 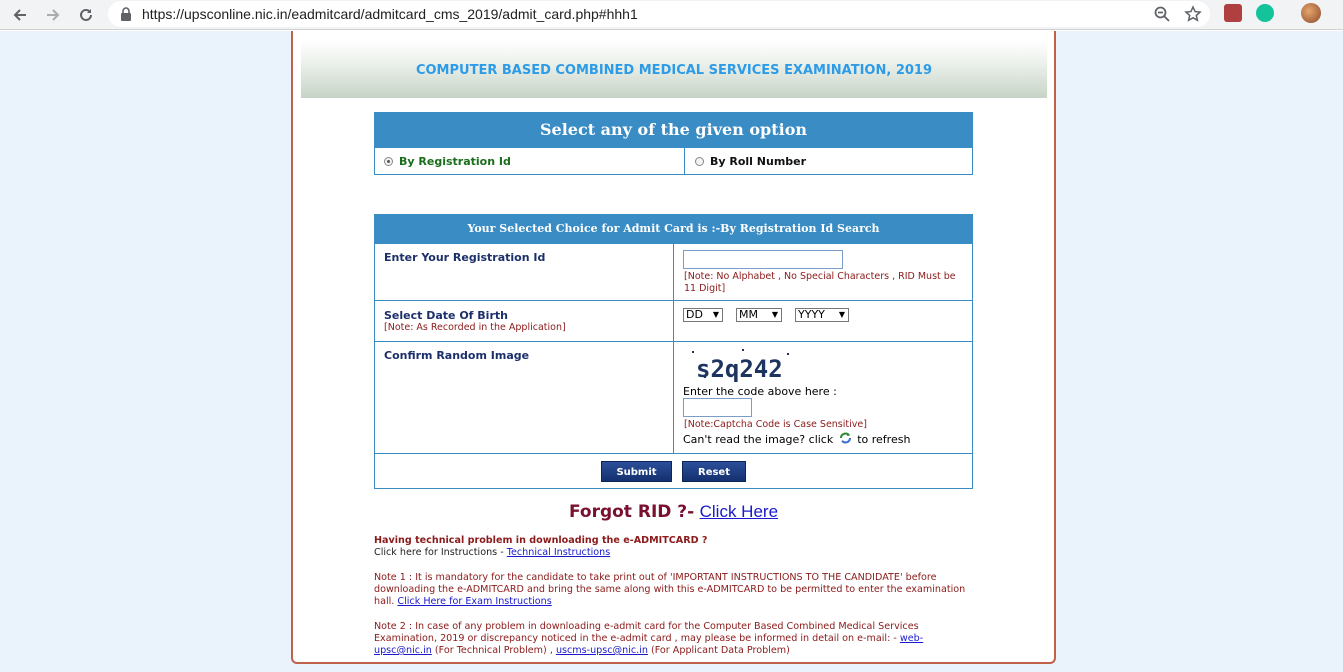 I want to click on captcha-input, so click(x=717, y=407).